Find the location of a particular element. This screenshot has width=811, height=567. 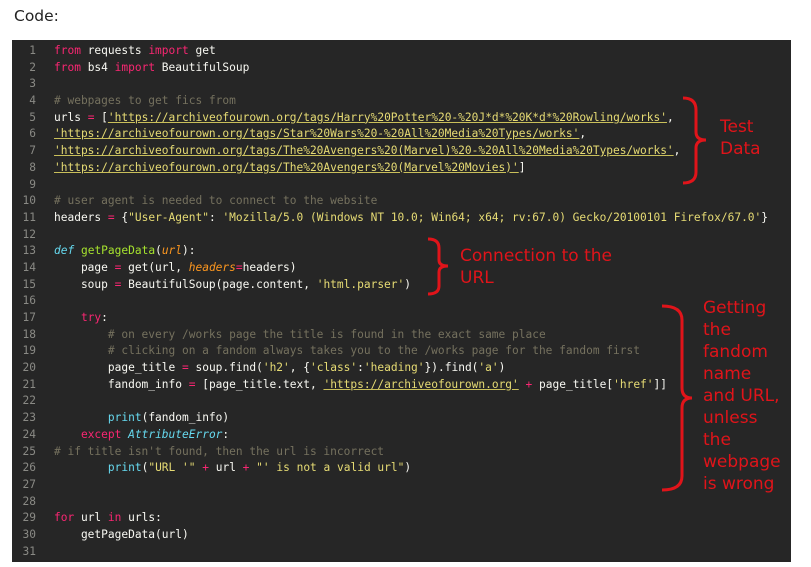

annotation-line: unless is located at coordinates (730, 418).